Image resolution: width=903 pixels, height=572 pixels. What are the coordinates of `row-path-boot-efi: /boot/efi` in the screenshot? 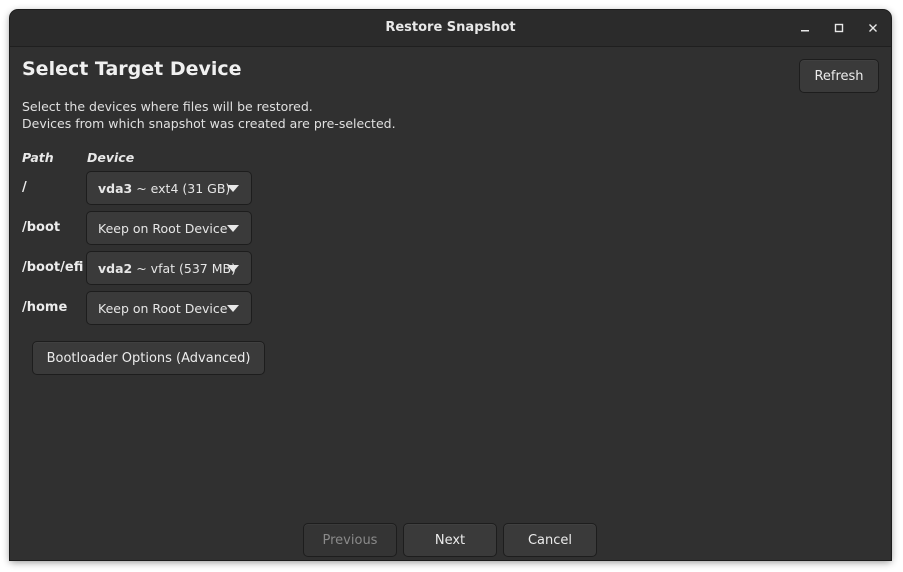 It's located at (53, 267).